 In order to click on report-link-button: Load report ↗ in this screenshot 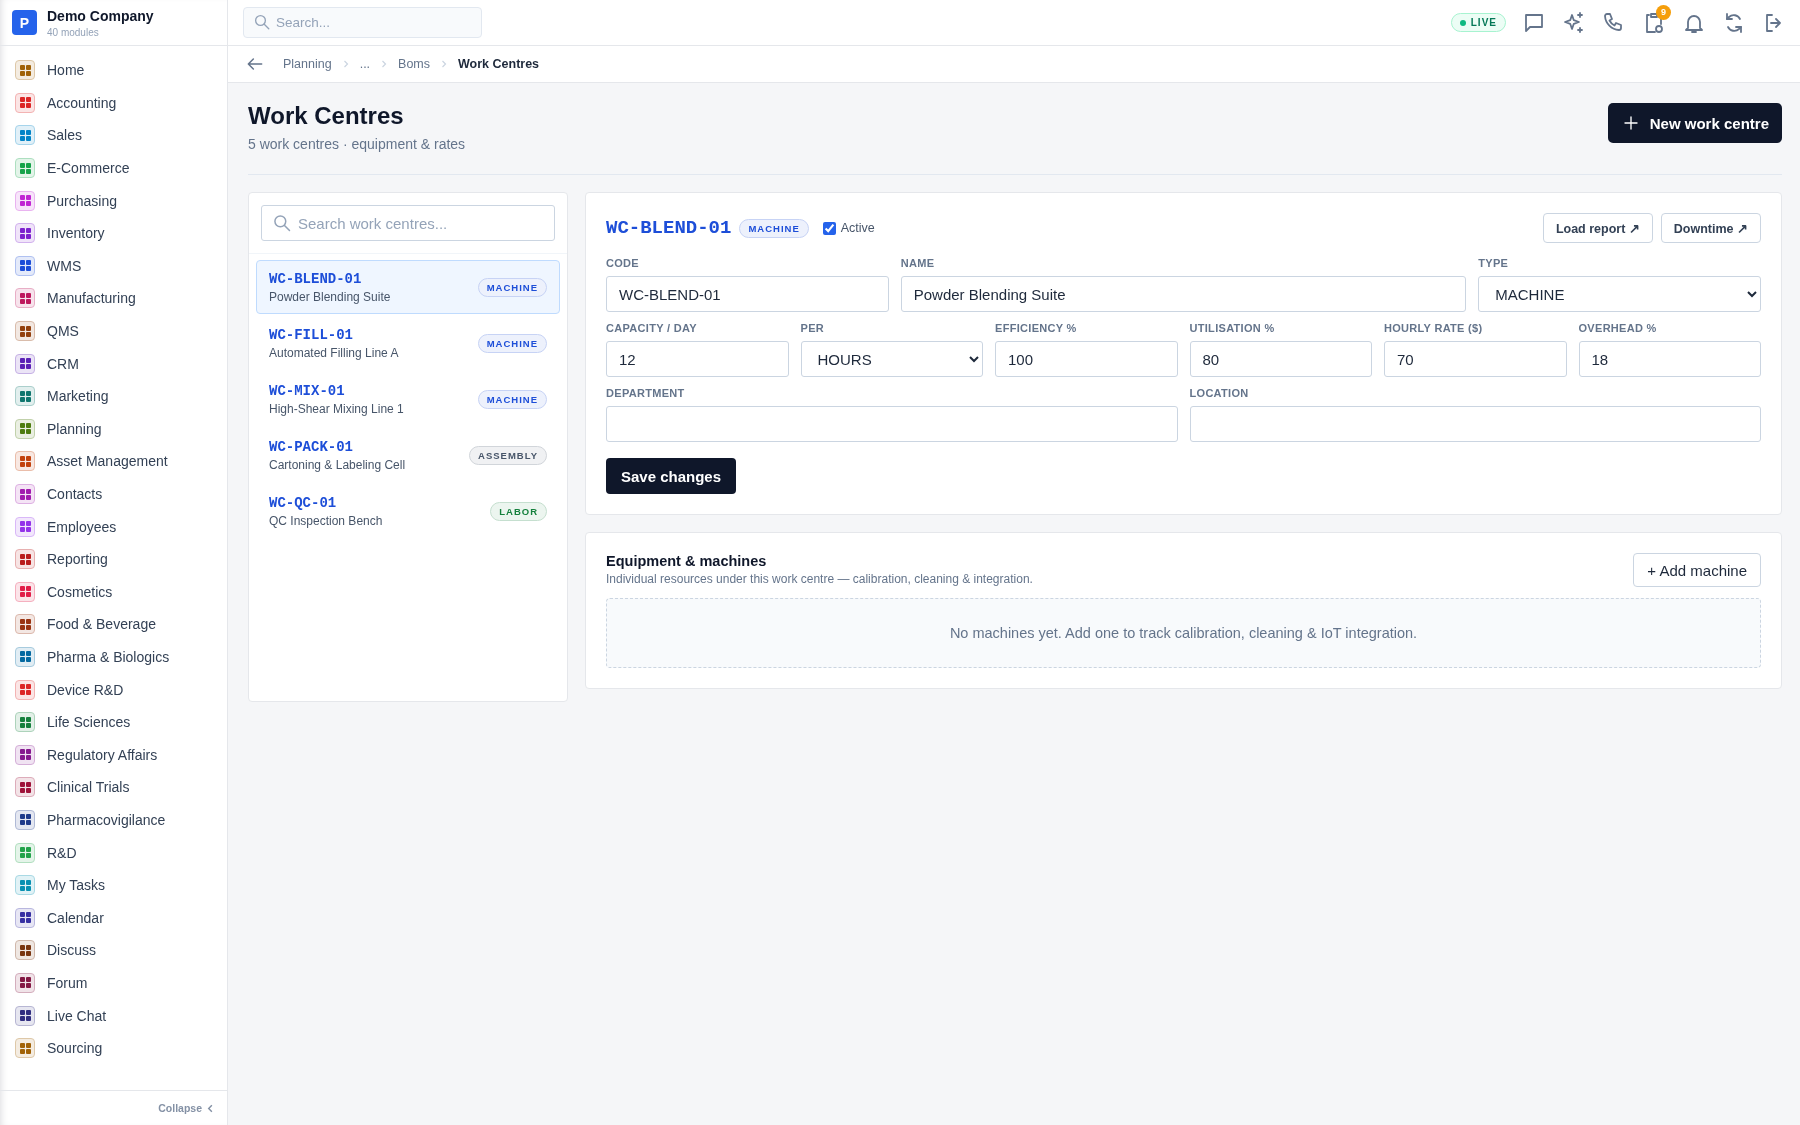, I will do `click(1597, 228)`.